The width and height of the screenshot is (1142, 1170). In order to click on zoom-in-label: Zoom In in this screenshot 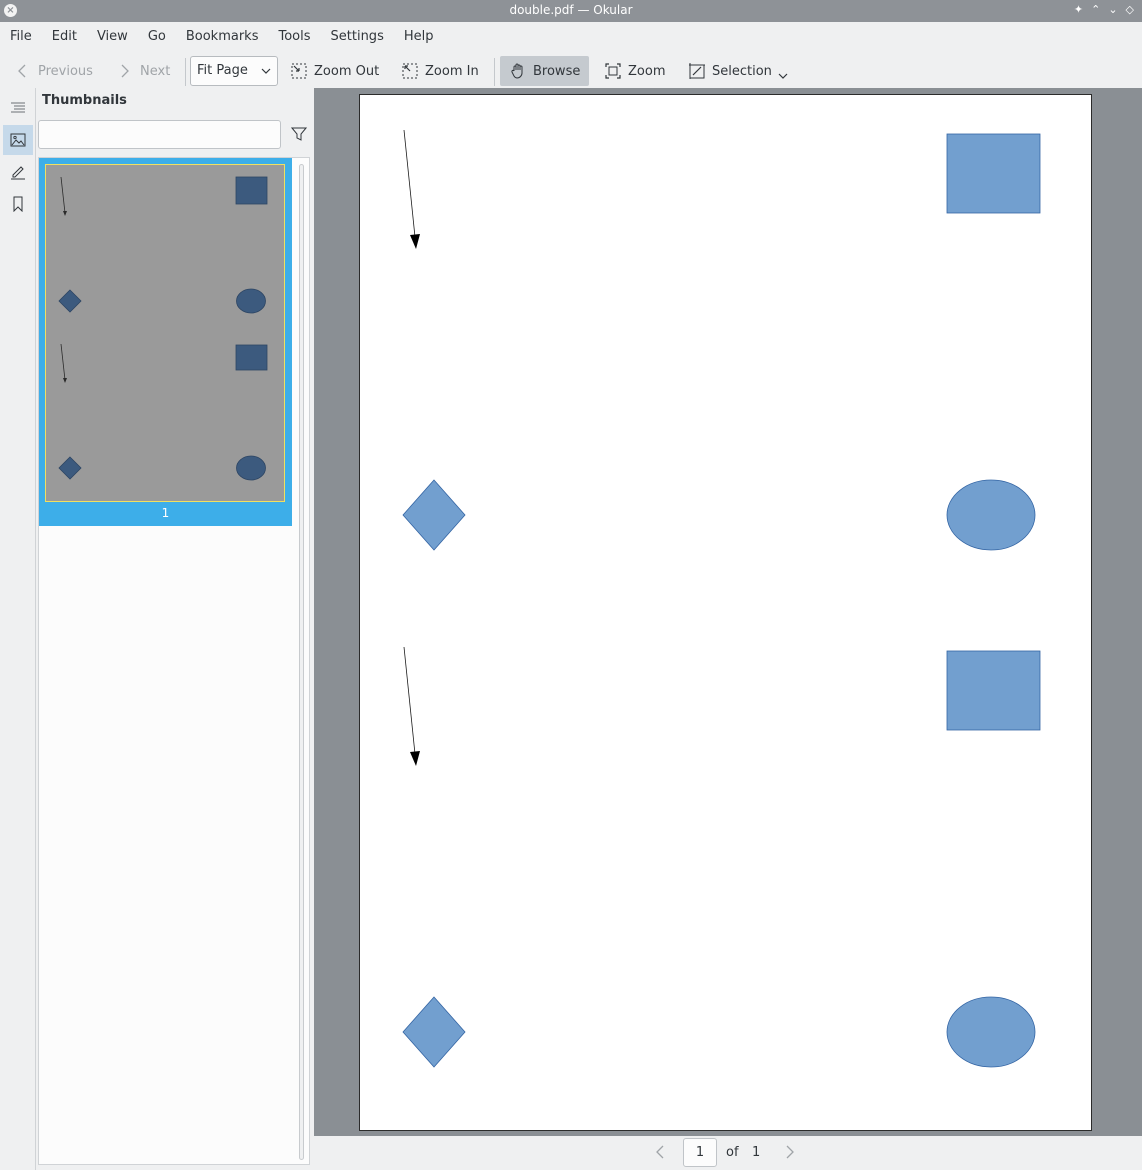, I will do `click(452, 71)`.